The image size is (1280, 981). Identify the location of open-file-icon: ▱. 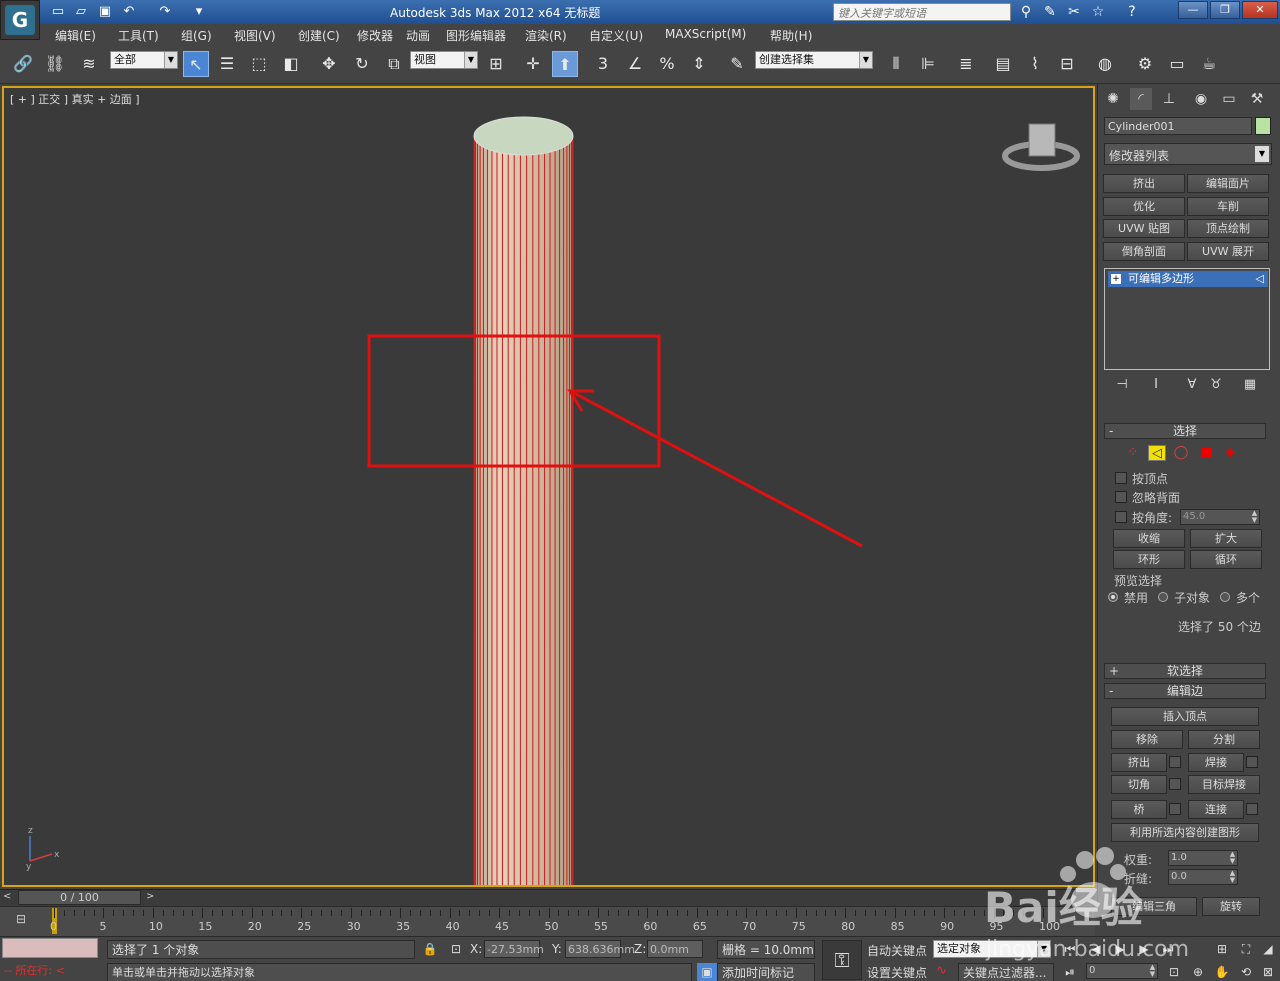
(81, 12).